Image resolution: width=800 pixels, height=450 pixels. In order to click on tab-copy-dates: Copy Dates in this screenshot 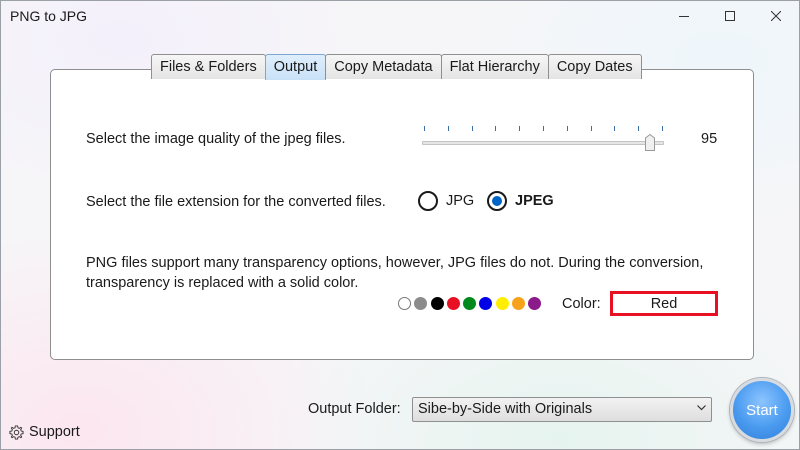, I will do `click(594, 66)`.